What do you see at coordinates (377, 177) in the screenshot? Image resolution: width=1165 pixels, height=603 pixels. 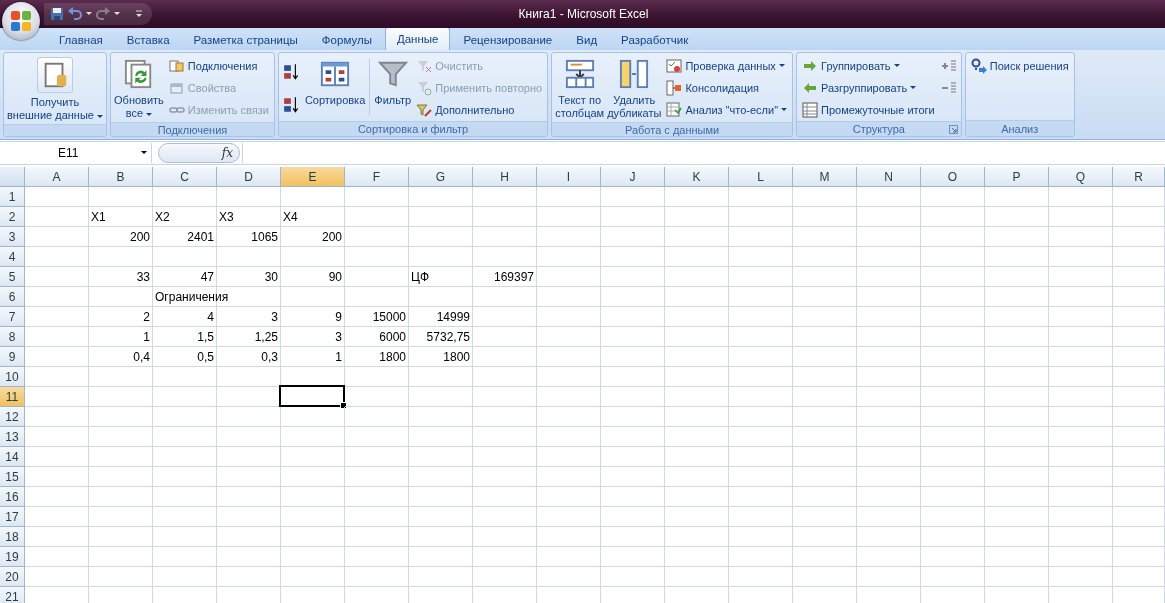 I see `column-header: F` at bounding box center [377, 177].